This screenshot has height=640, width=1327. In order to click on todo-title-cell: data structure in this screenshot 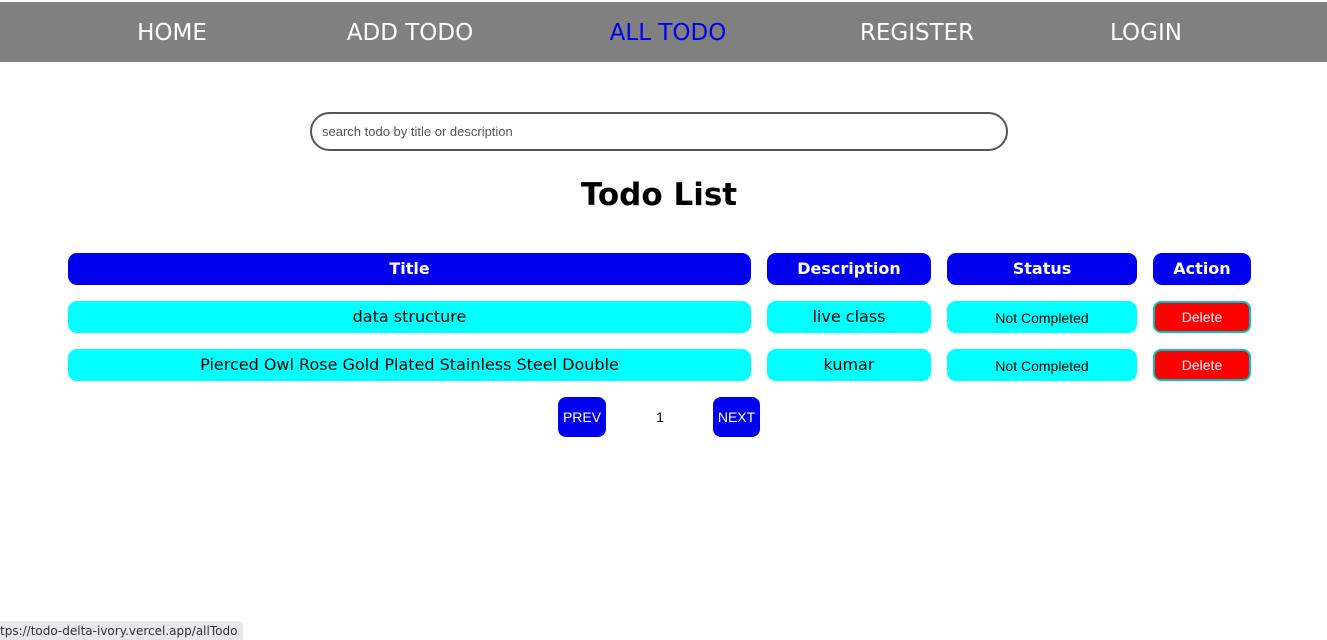, I will do `click(409, 317)`.